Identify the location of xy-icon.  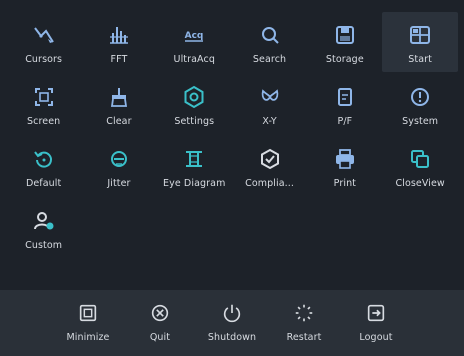
(270, 97).